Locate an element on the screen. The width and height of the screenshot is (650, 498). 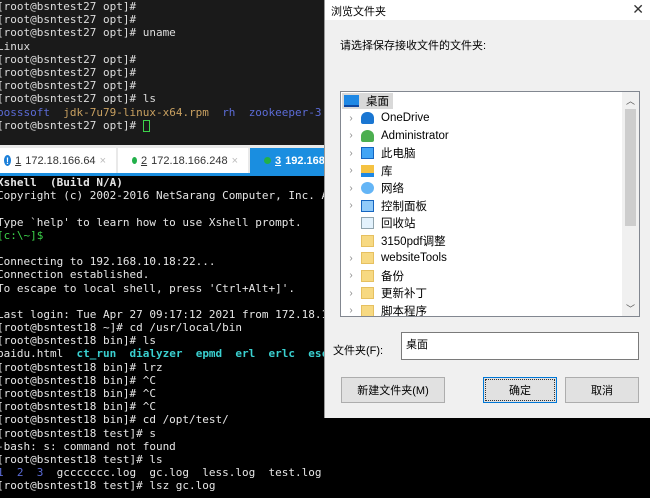
terminal-line: Connection established. is located at coordinates (165, 274).